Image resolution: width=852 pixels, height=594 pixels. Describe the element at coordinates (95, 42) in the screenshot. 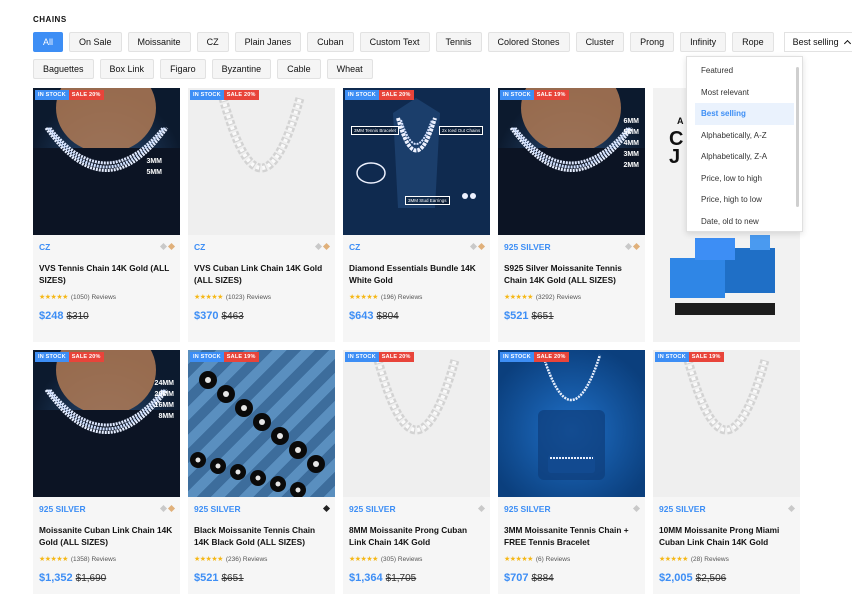

I see `filter-chip-on-sale: On Sale` at that location.